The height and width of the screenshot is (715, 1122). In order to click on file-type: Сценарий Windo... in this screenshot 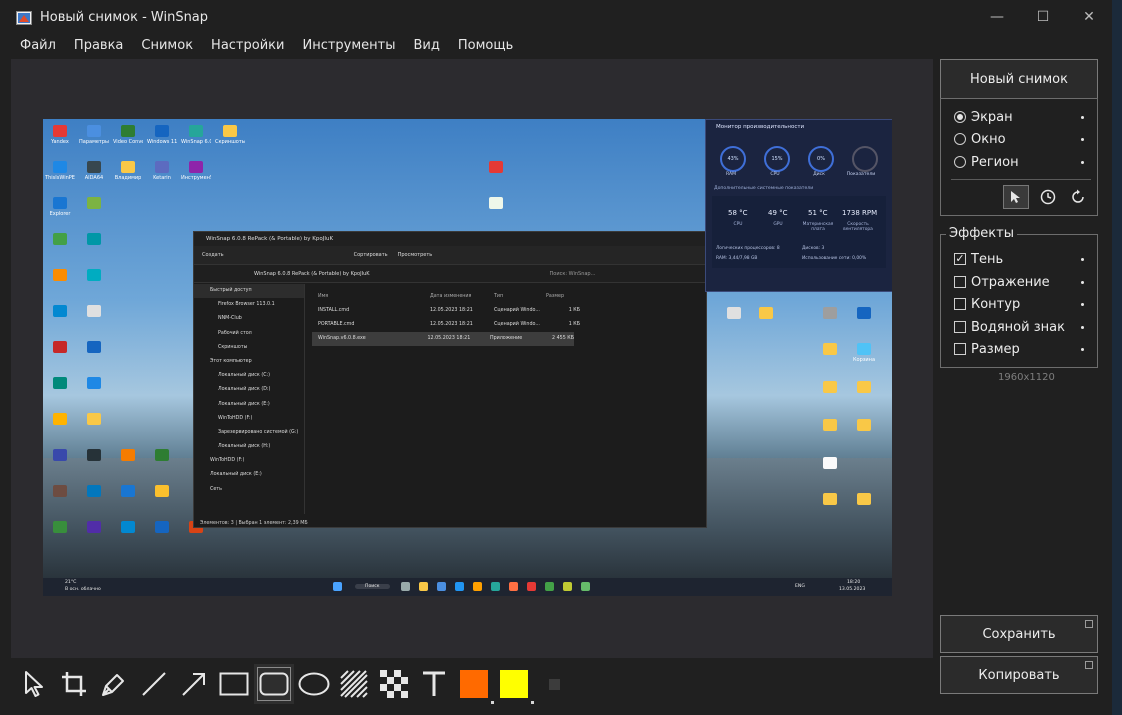, I will do `click(517, 324)`.